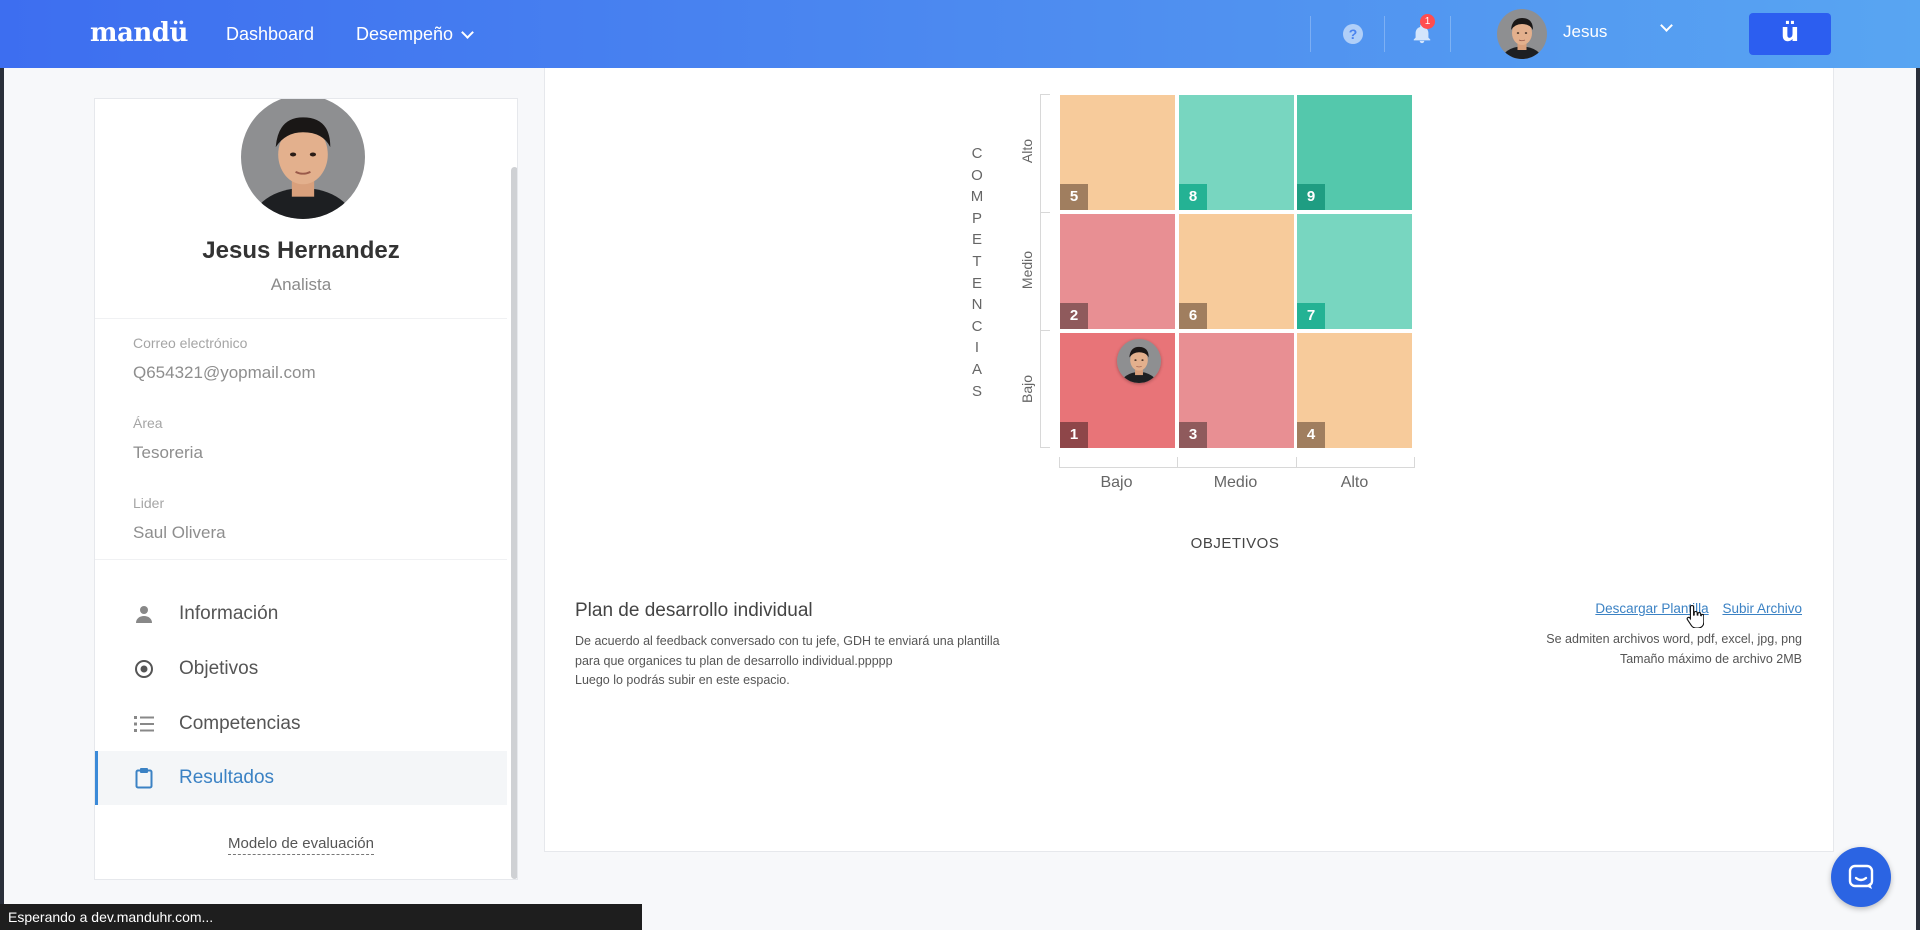 The height and width of the screenshot is (930, 1920). I want to click on y-axis-title-letter: T, so click(977, 261).